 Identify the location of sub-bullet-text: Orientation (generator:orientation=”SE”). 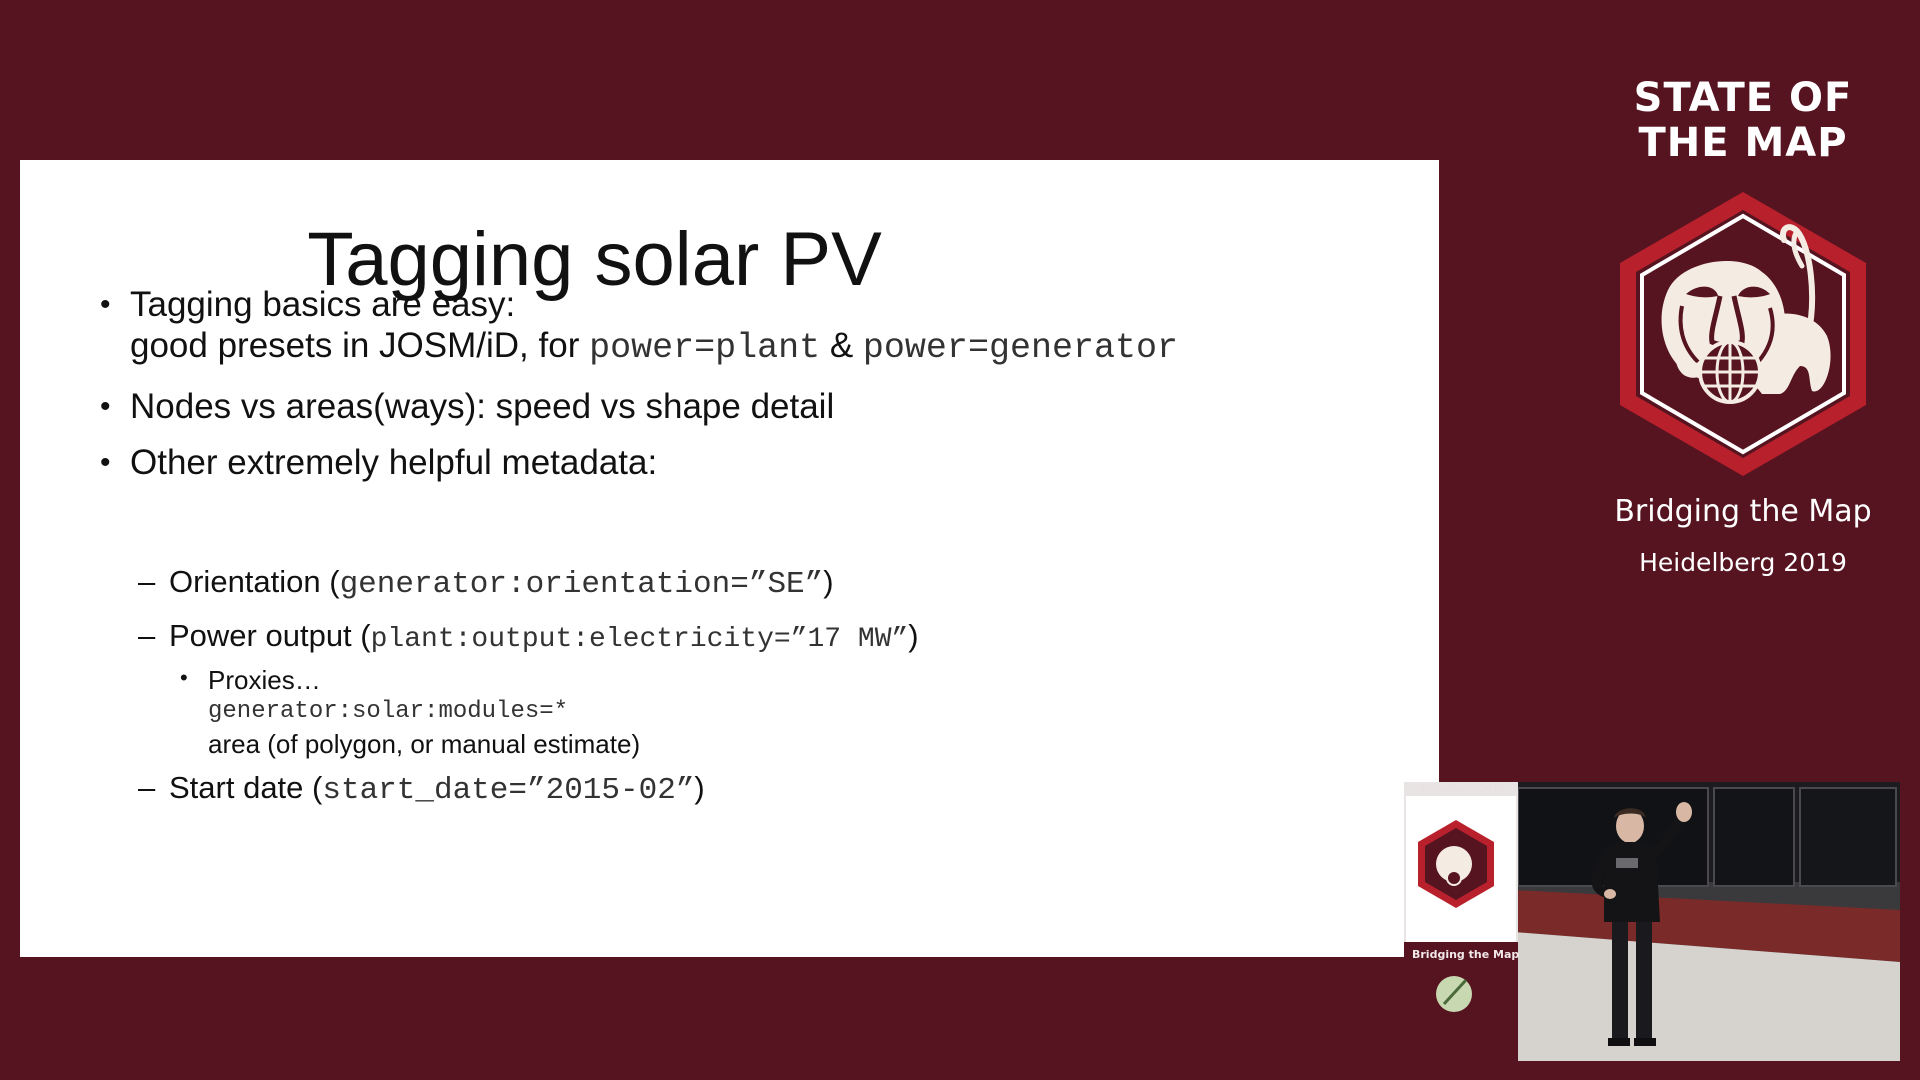
(501, 583).